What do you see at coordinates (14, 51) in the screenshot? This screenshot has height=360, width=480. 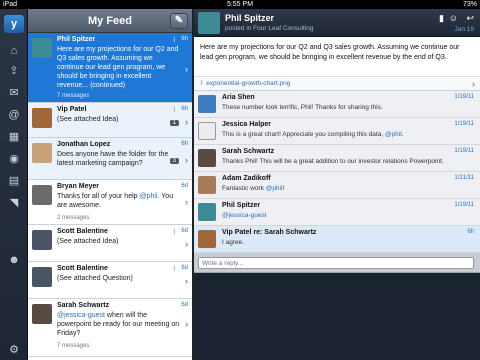 I see `home-icon: ⌂` at bounding box center [14, 51].